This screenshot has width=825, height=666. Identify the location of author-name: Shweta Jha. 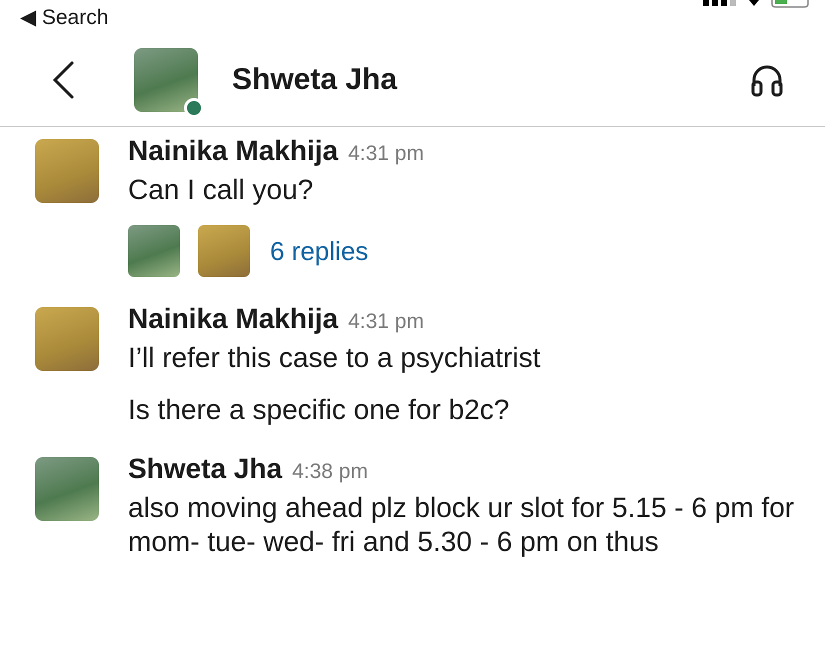
(205, 469).